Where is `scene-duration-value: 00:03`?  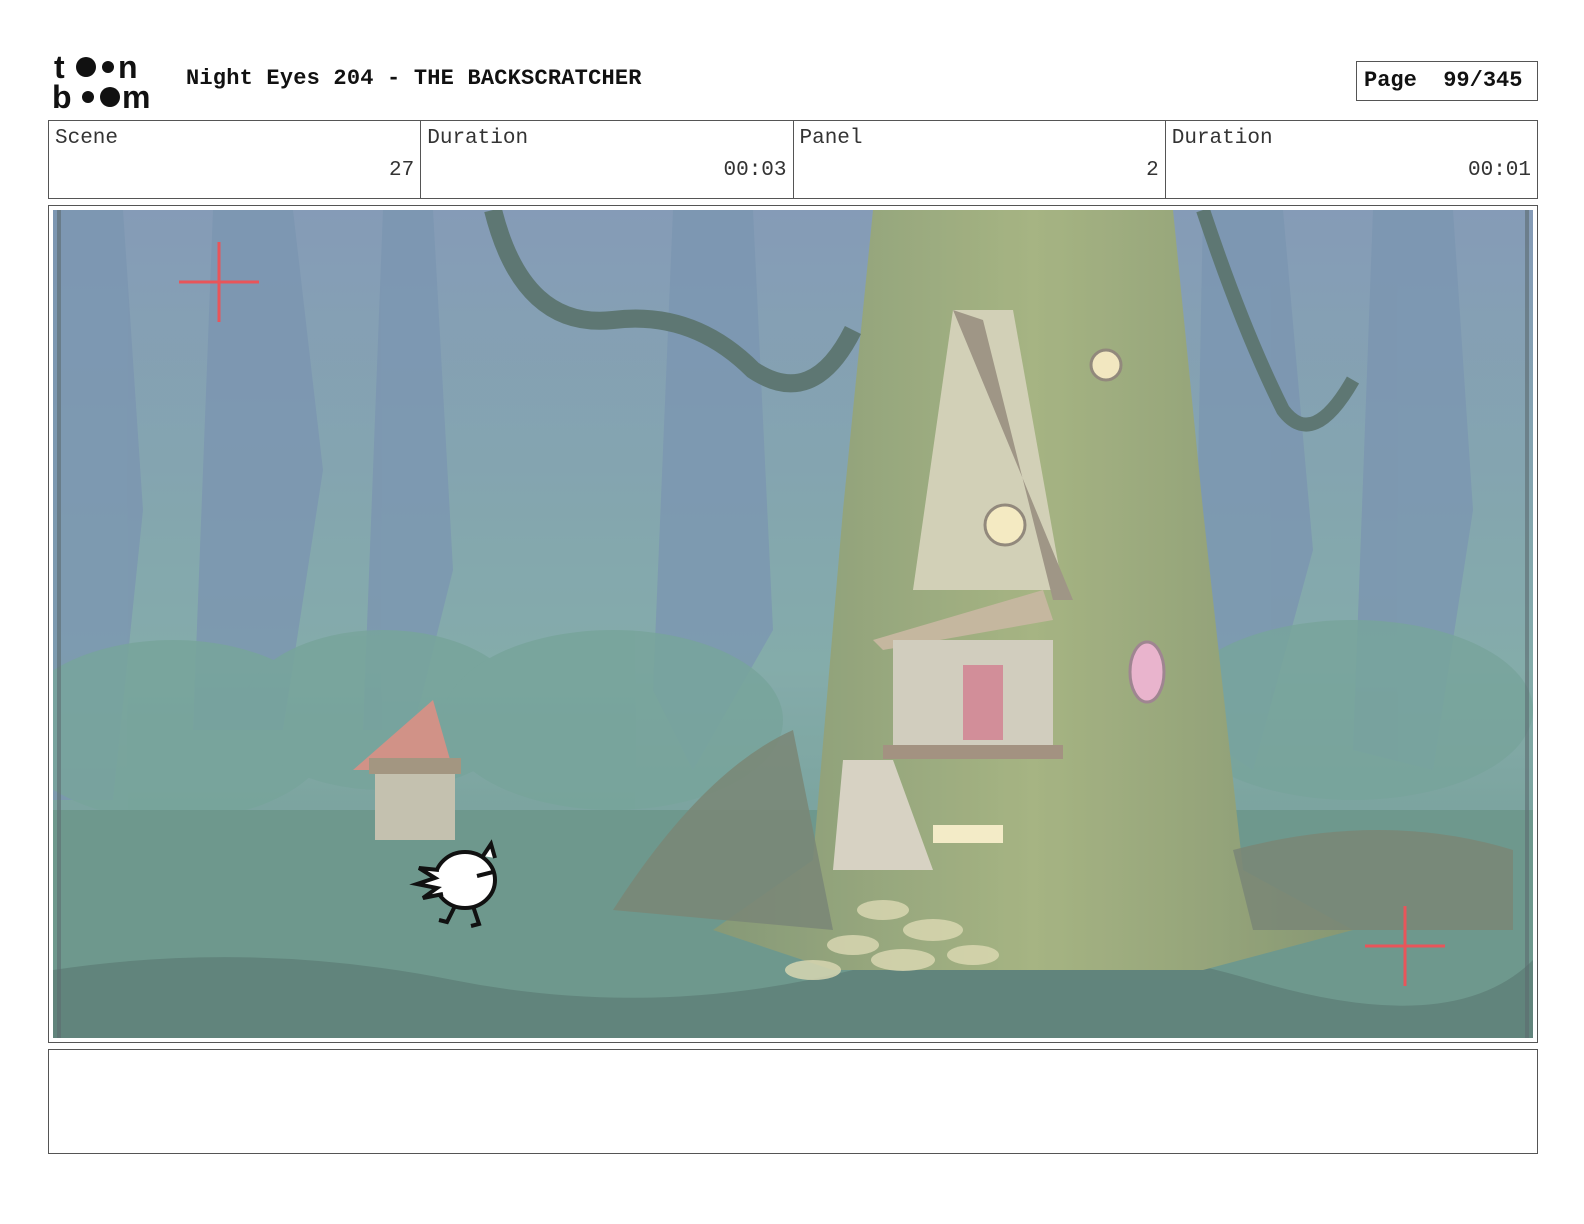 scene-duration-value: 00:03 is located at coordinates (755, 170).